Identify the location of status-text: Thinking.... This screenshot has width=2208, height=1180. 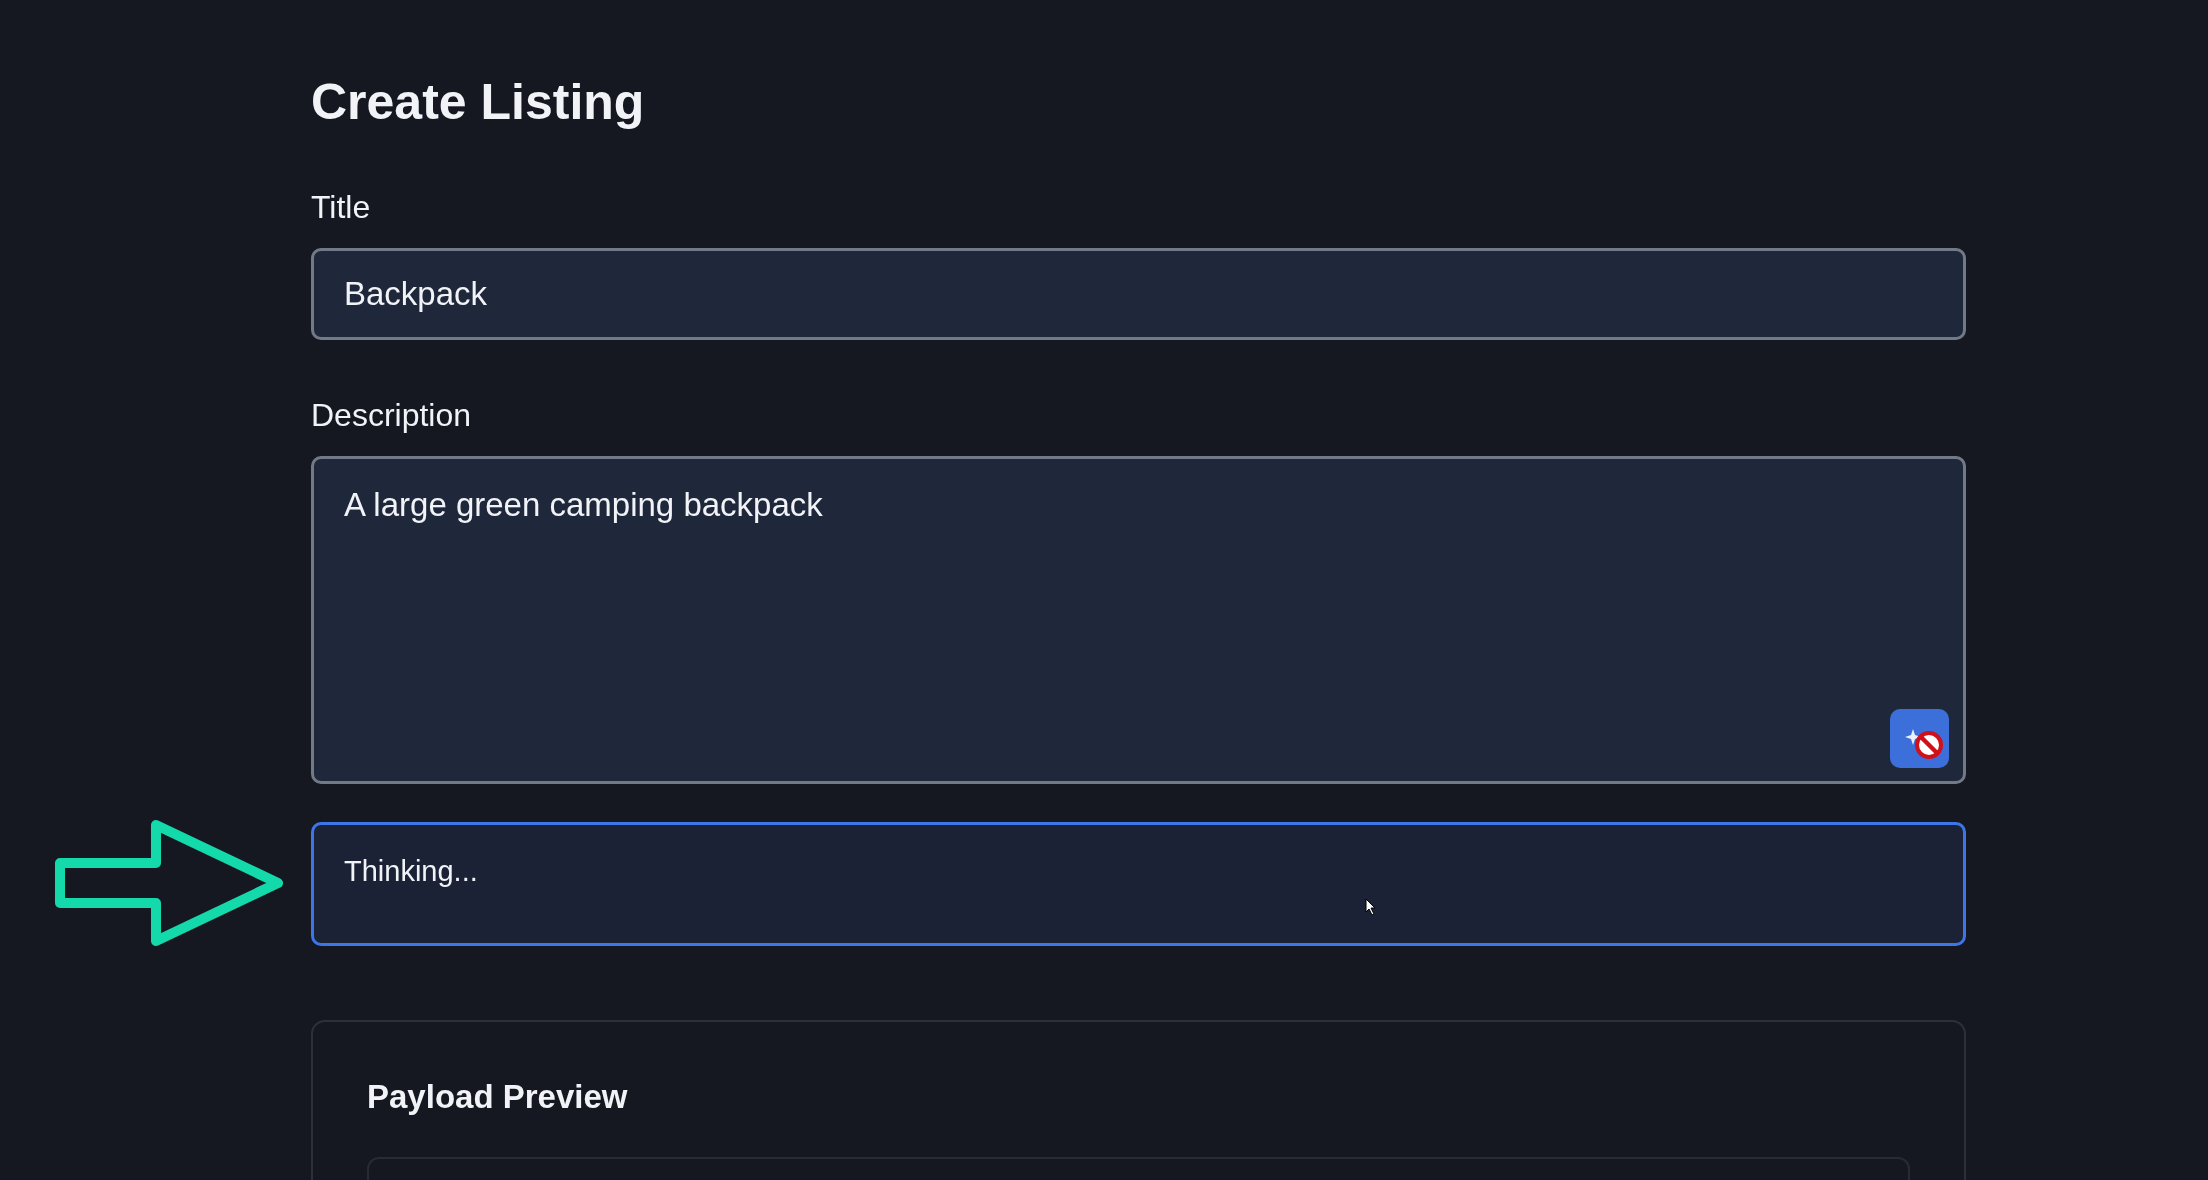
(411, 871).